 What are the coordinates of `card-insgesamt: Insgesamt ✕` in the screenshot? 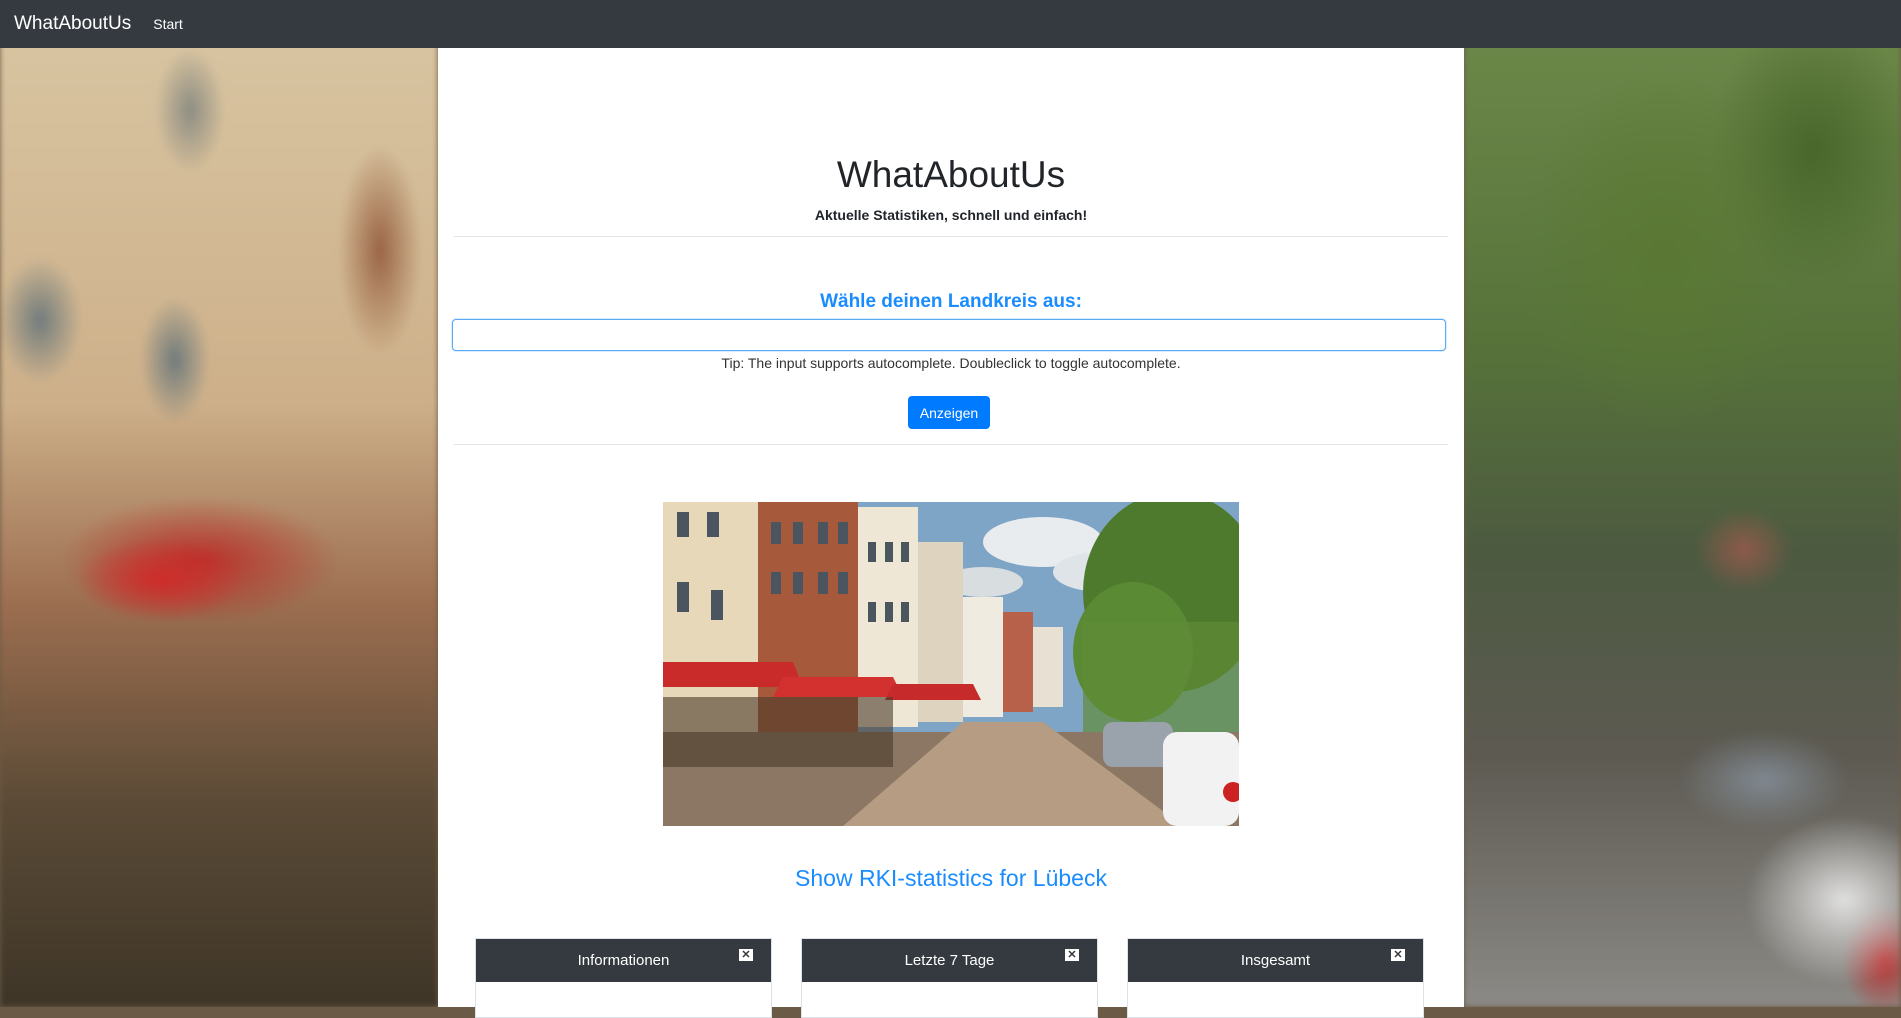 It's located at (1275, 978).